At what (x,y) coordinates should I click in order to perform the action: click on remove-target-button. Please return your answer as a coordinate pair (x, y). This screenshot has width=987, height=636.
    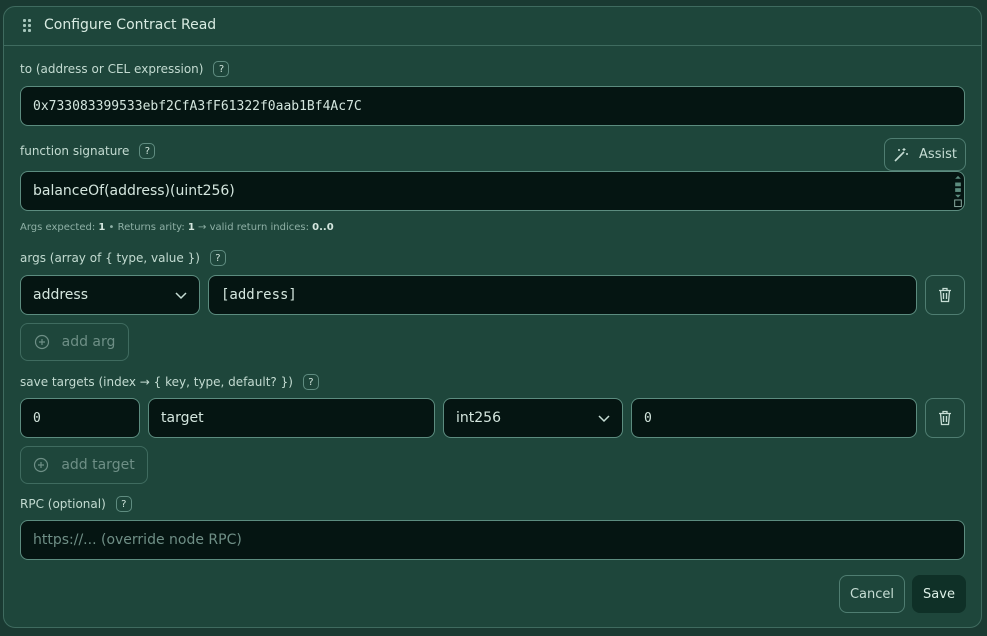
    Looking at the image, I should click on (945, 418).